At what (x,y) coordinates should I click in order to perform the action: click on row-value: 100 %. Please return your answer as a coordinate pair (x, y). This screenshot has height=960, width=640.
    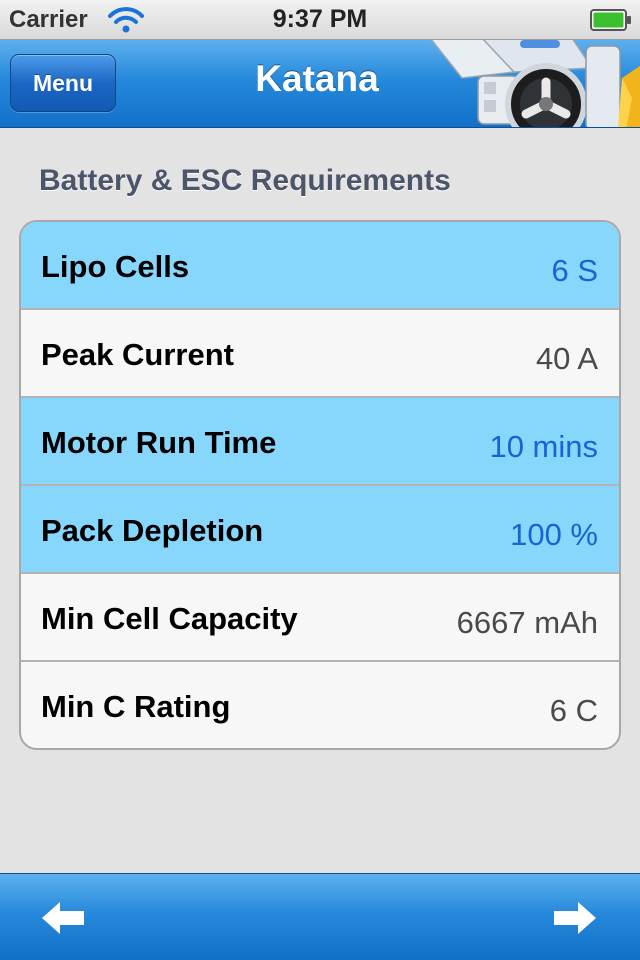
    Looking at the image, I should click on (554, 534).